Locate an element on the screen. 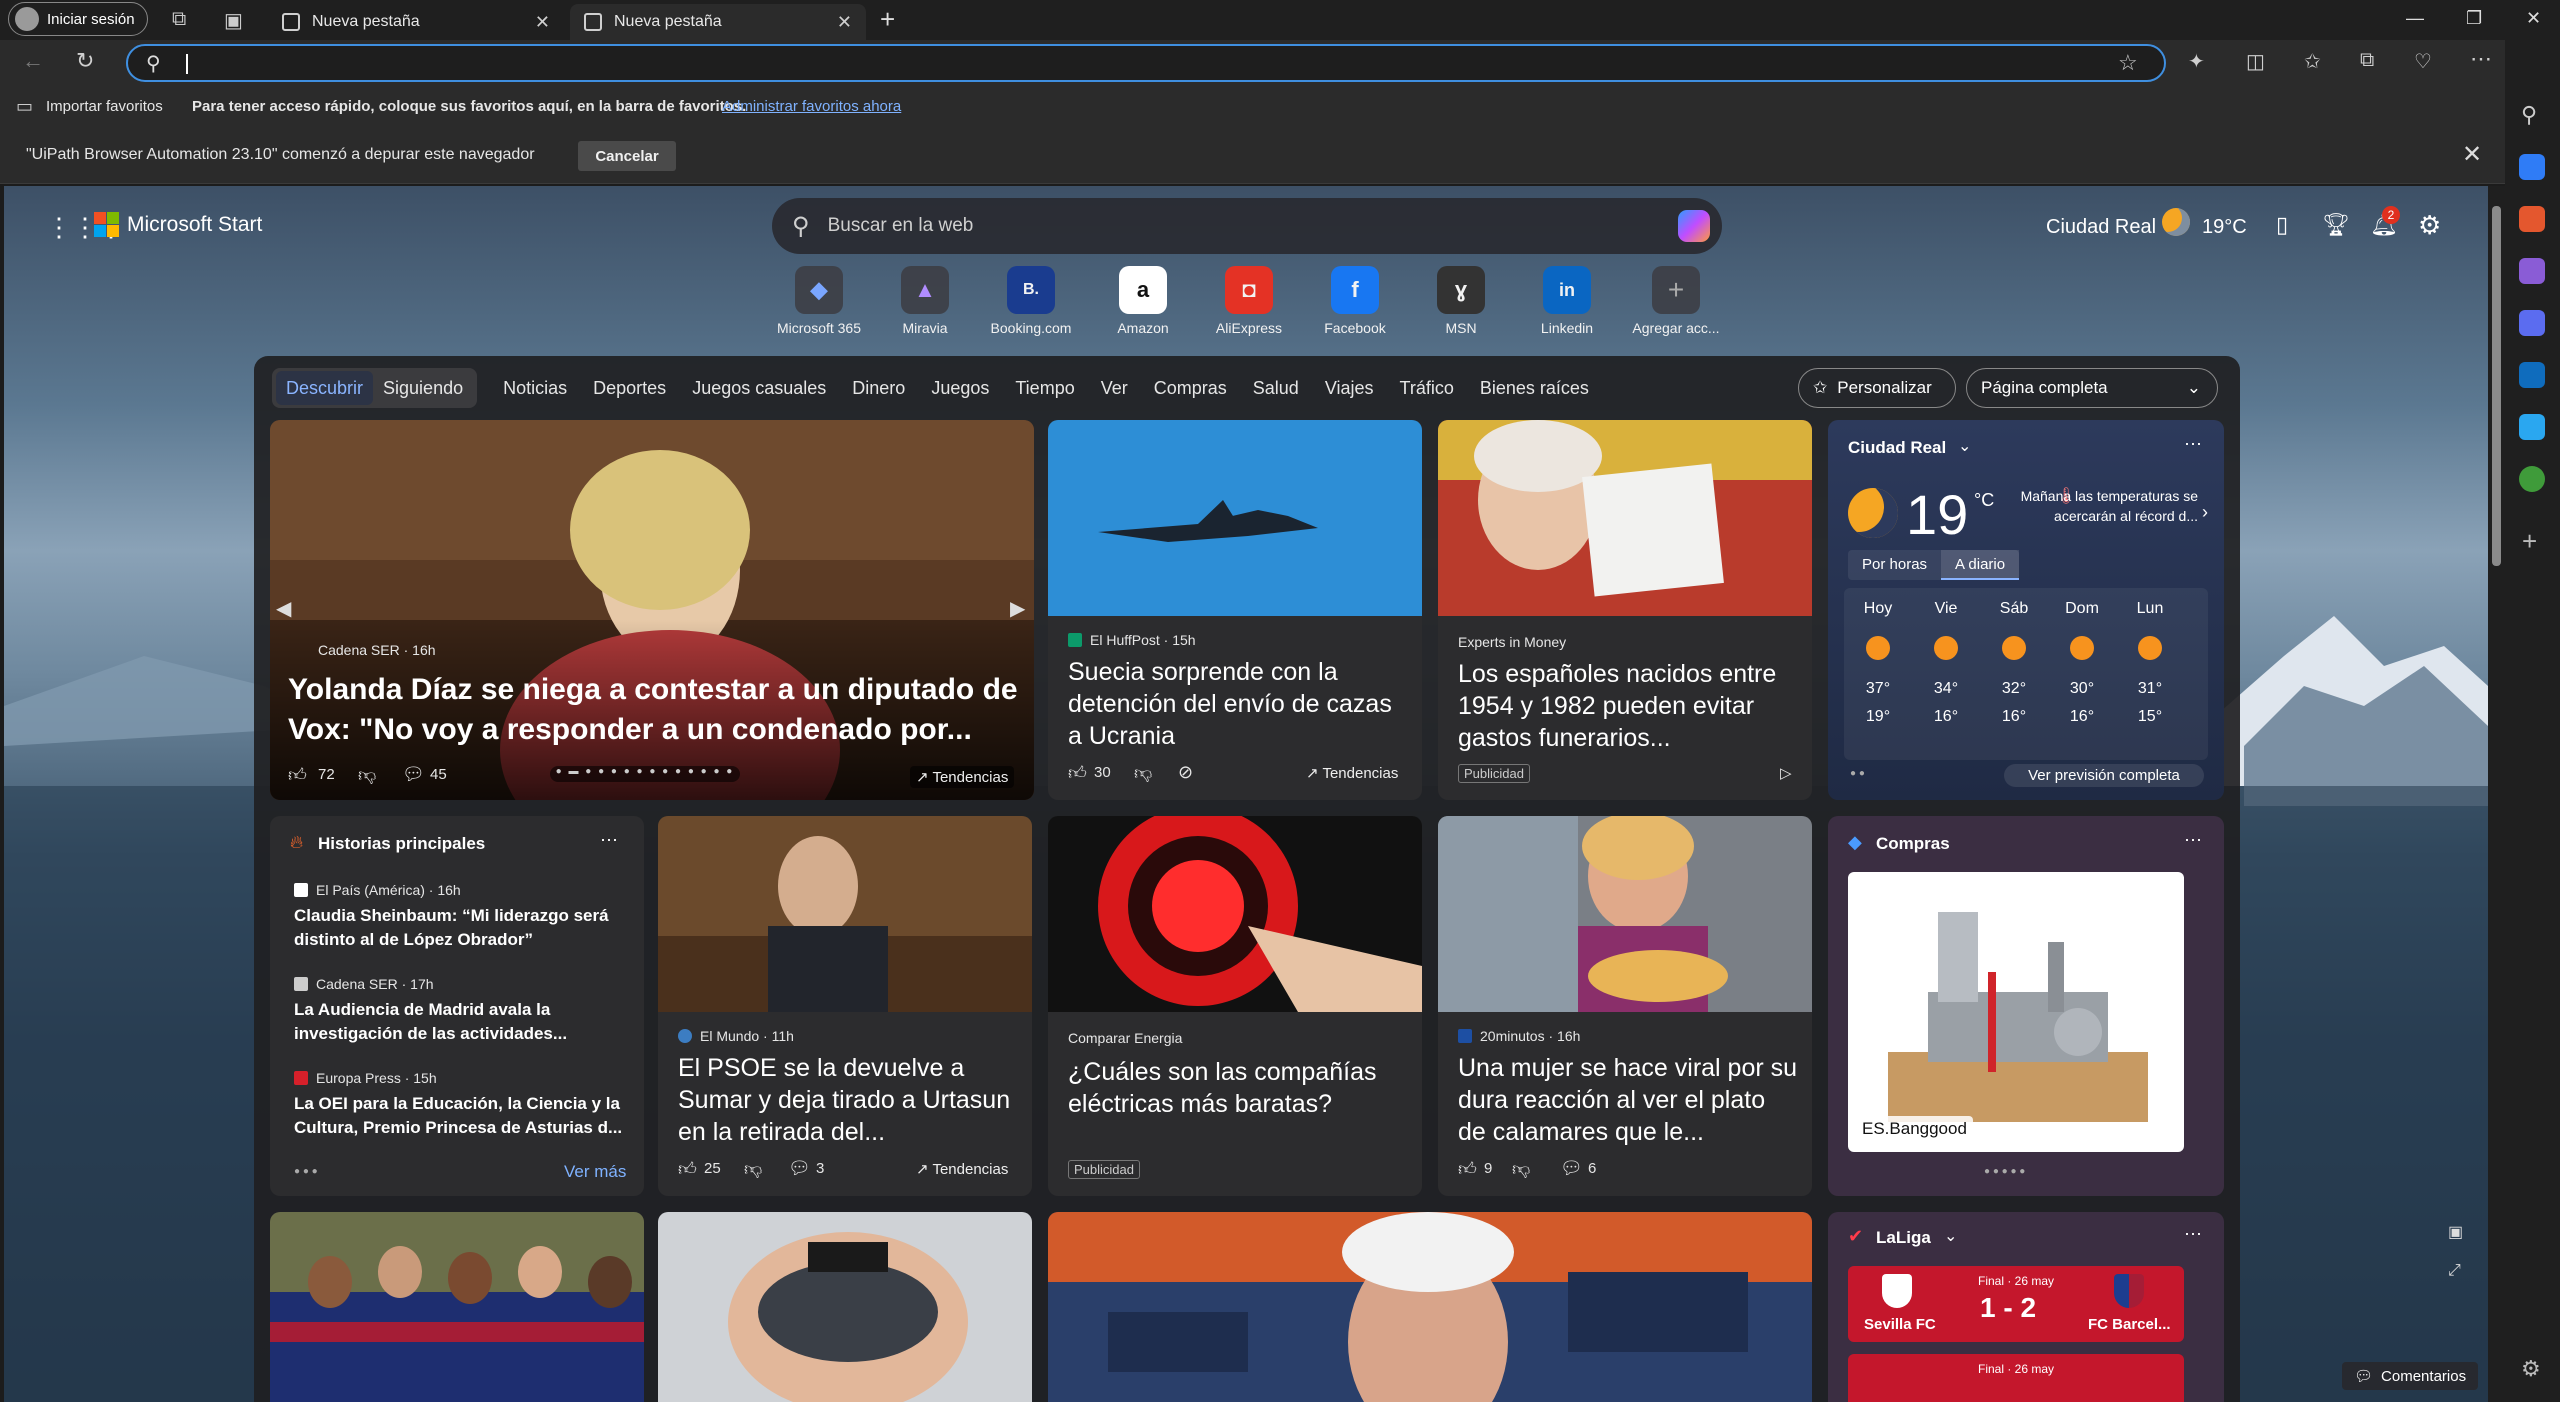 The width and height of the screenshot is (2560, 1402). nav-salud: Salud is located at coordinates (1276, 388).